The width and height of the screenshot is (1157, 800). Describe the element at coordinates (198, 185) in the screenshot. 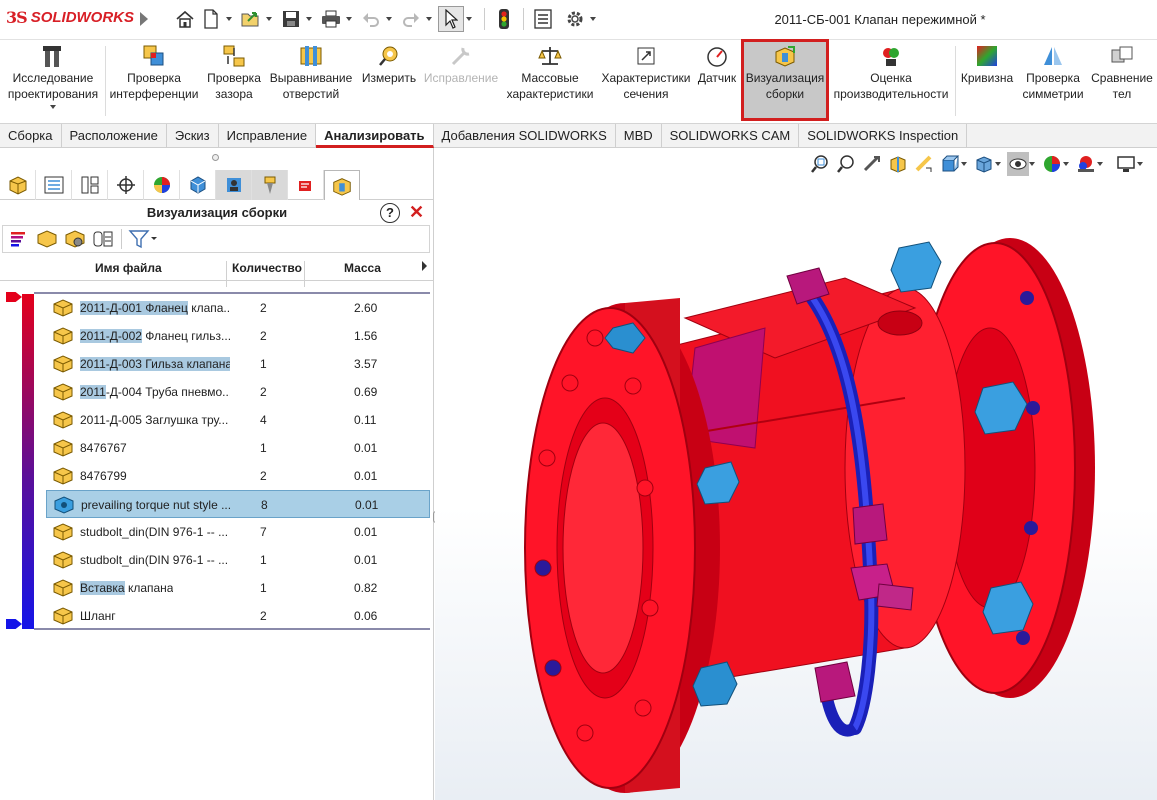

I see `appearance-tab-icon` at that location.